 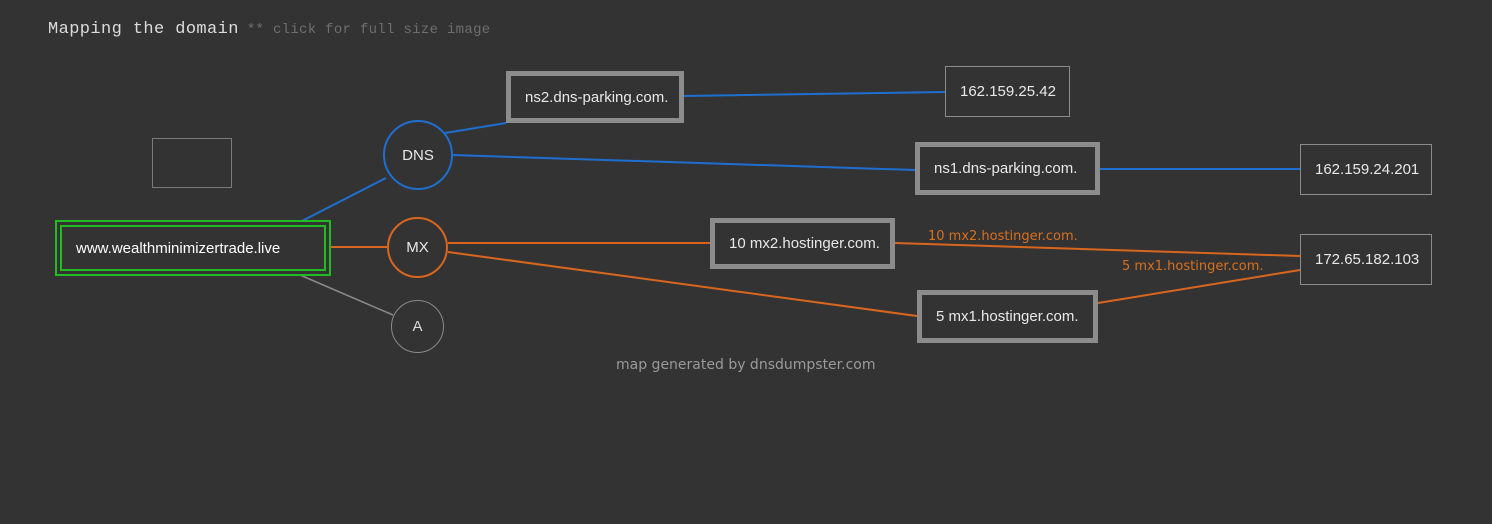 I want to click on nameserver-node-ns2: ns2.dns-parking.com., so click(x=595, y=97).